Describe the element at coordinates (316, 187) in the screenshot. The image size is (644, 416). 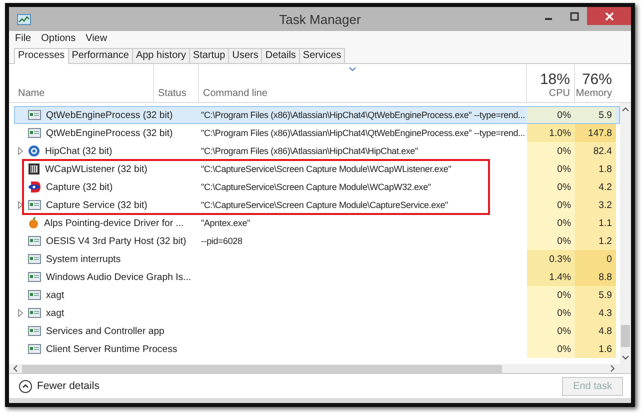
I see `command-line-text: "C:\CaptureService\Screen Capture Module\WCapW32.exe"` at that location.